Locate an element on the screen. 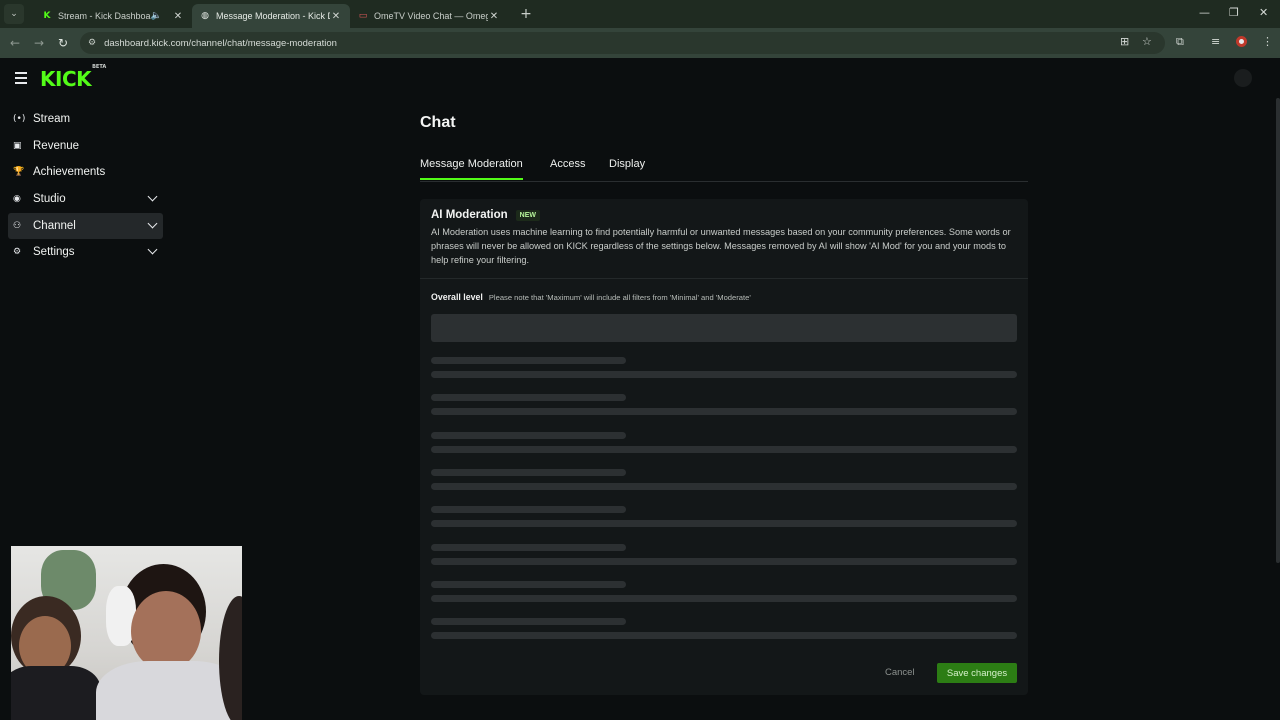 The width and height of the screenshot is (1280, 720). speaker-icon: 🔈 is located at coordinates (156, 16).